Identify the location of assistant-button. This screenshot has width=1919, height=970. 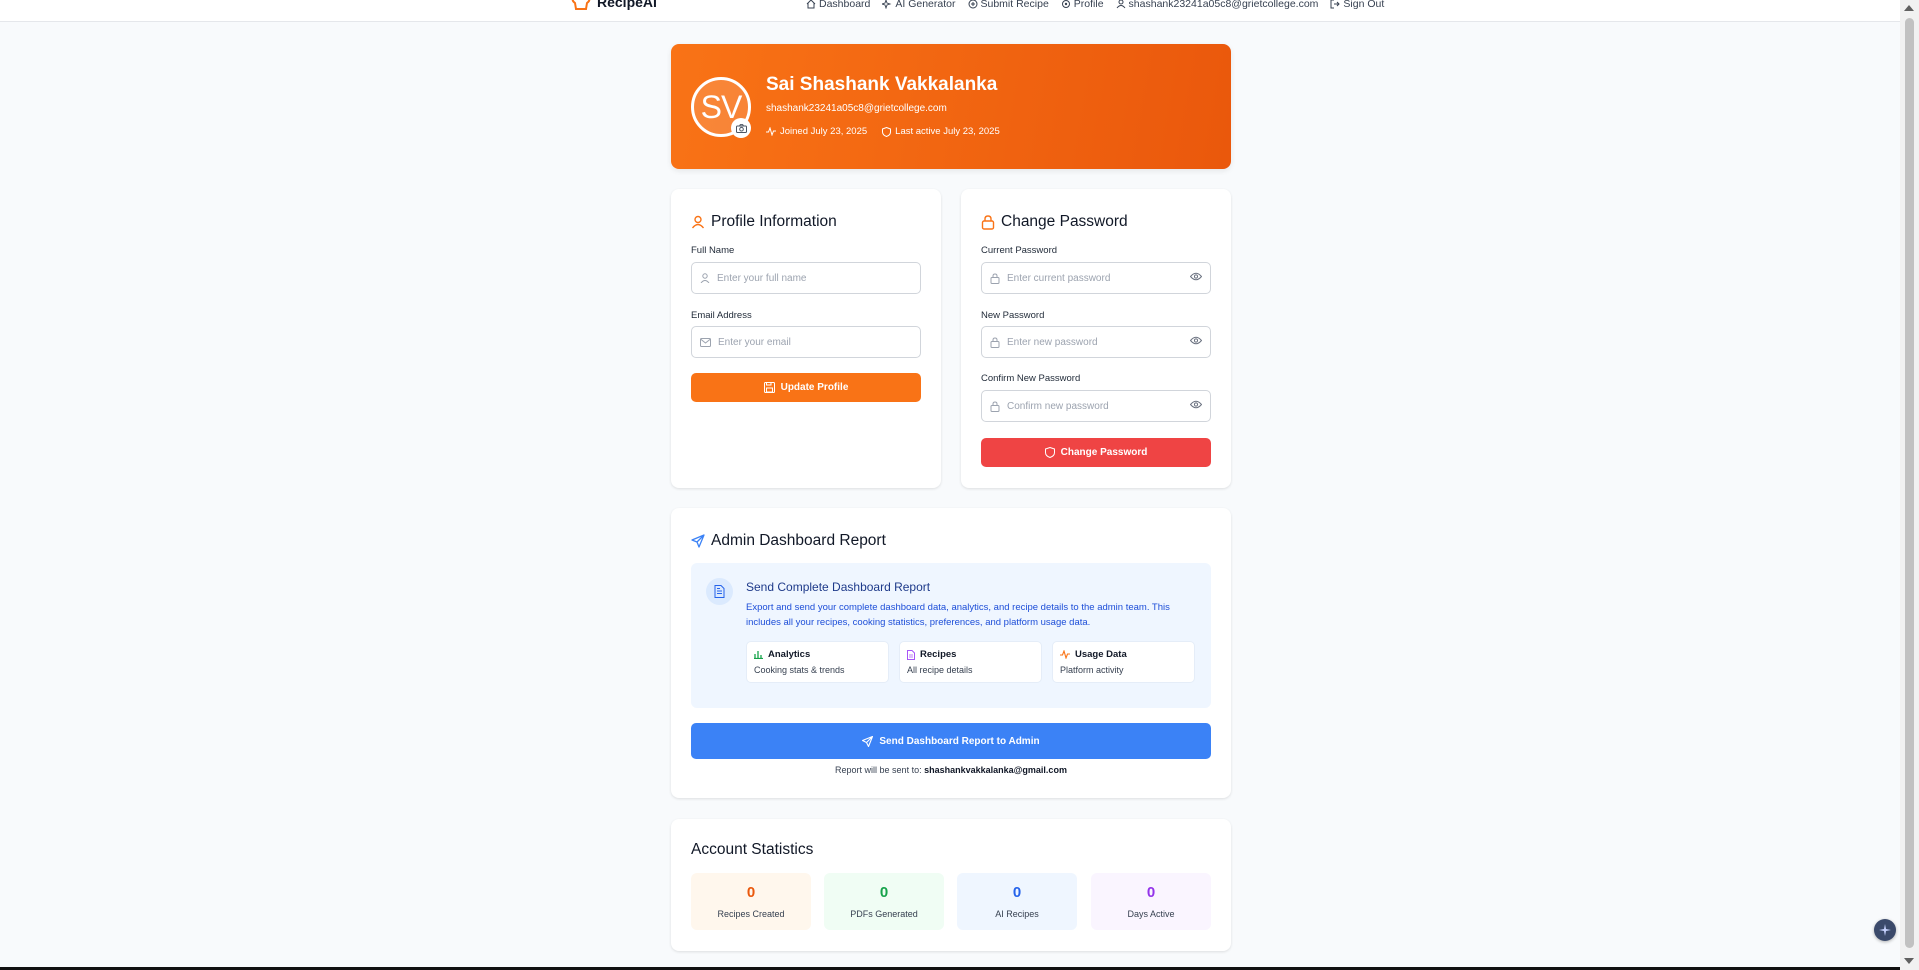
(1885, 930).